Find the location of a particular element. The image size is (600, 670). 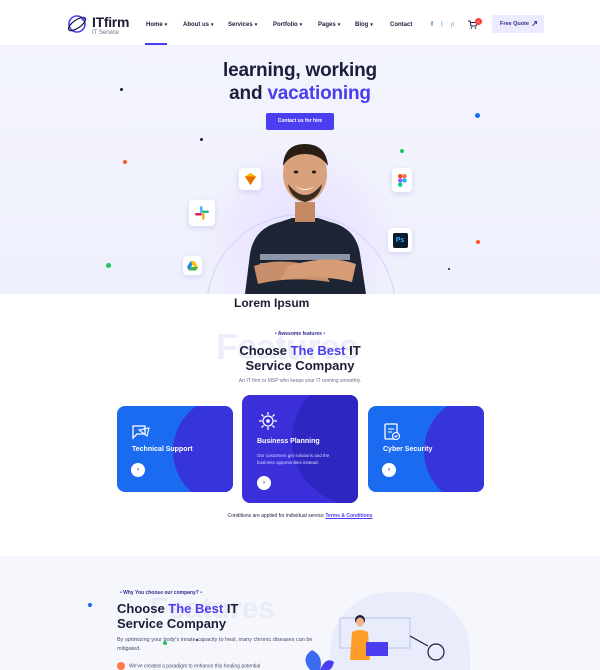

why-title: Choose The Best IT is located at coordinates (178, 608).